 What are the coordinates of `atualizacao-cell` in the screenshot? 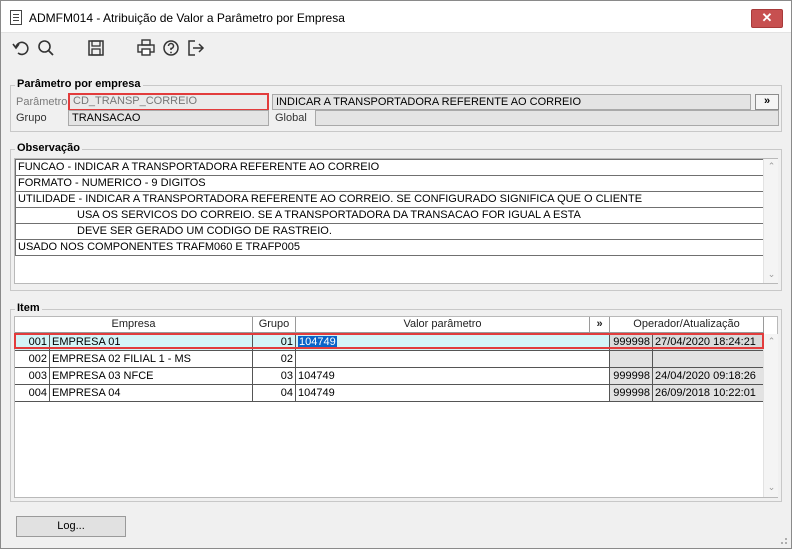 It's located at (708, 359).